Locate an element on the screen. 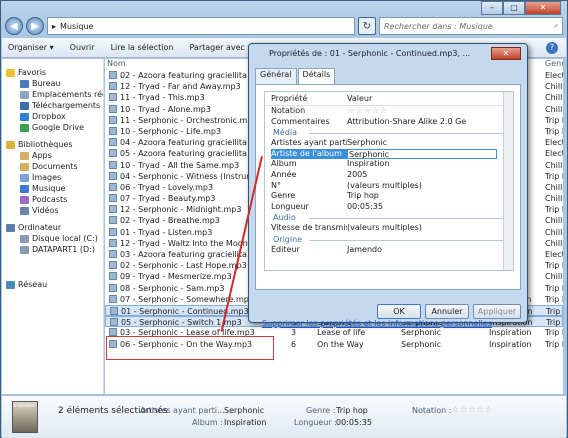  track-number: 3 is located at coordinates (294, 333).